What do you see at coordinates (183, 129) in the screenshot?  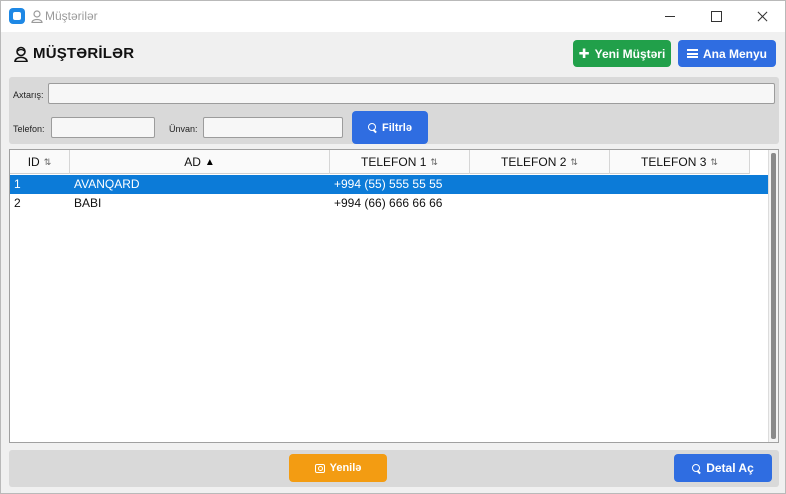 I see `address-label: Ünvan:` at bounding box center [183, 129].